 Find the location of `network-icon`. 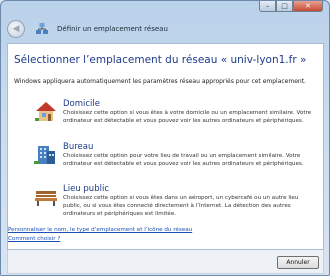

network-icon is located at coordinates (42, 28).